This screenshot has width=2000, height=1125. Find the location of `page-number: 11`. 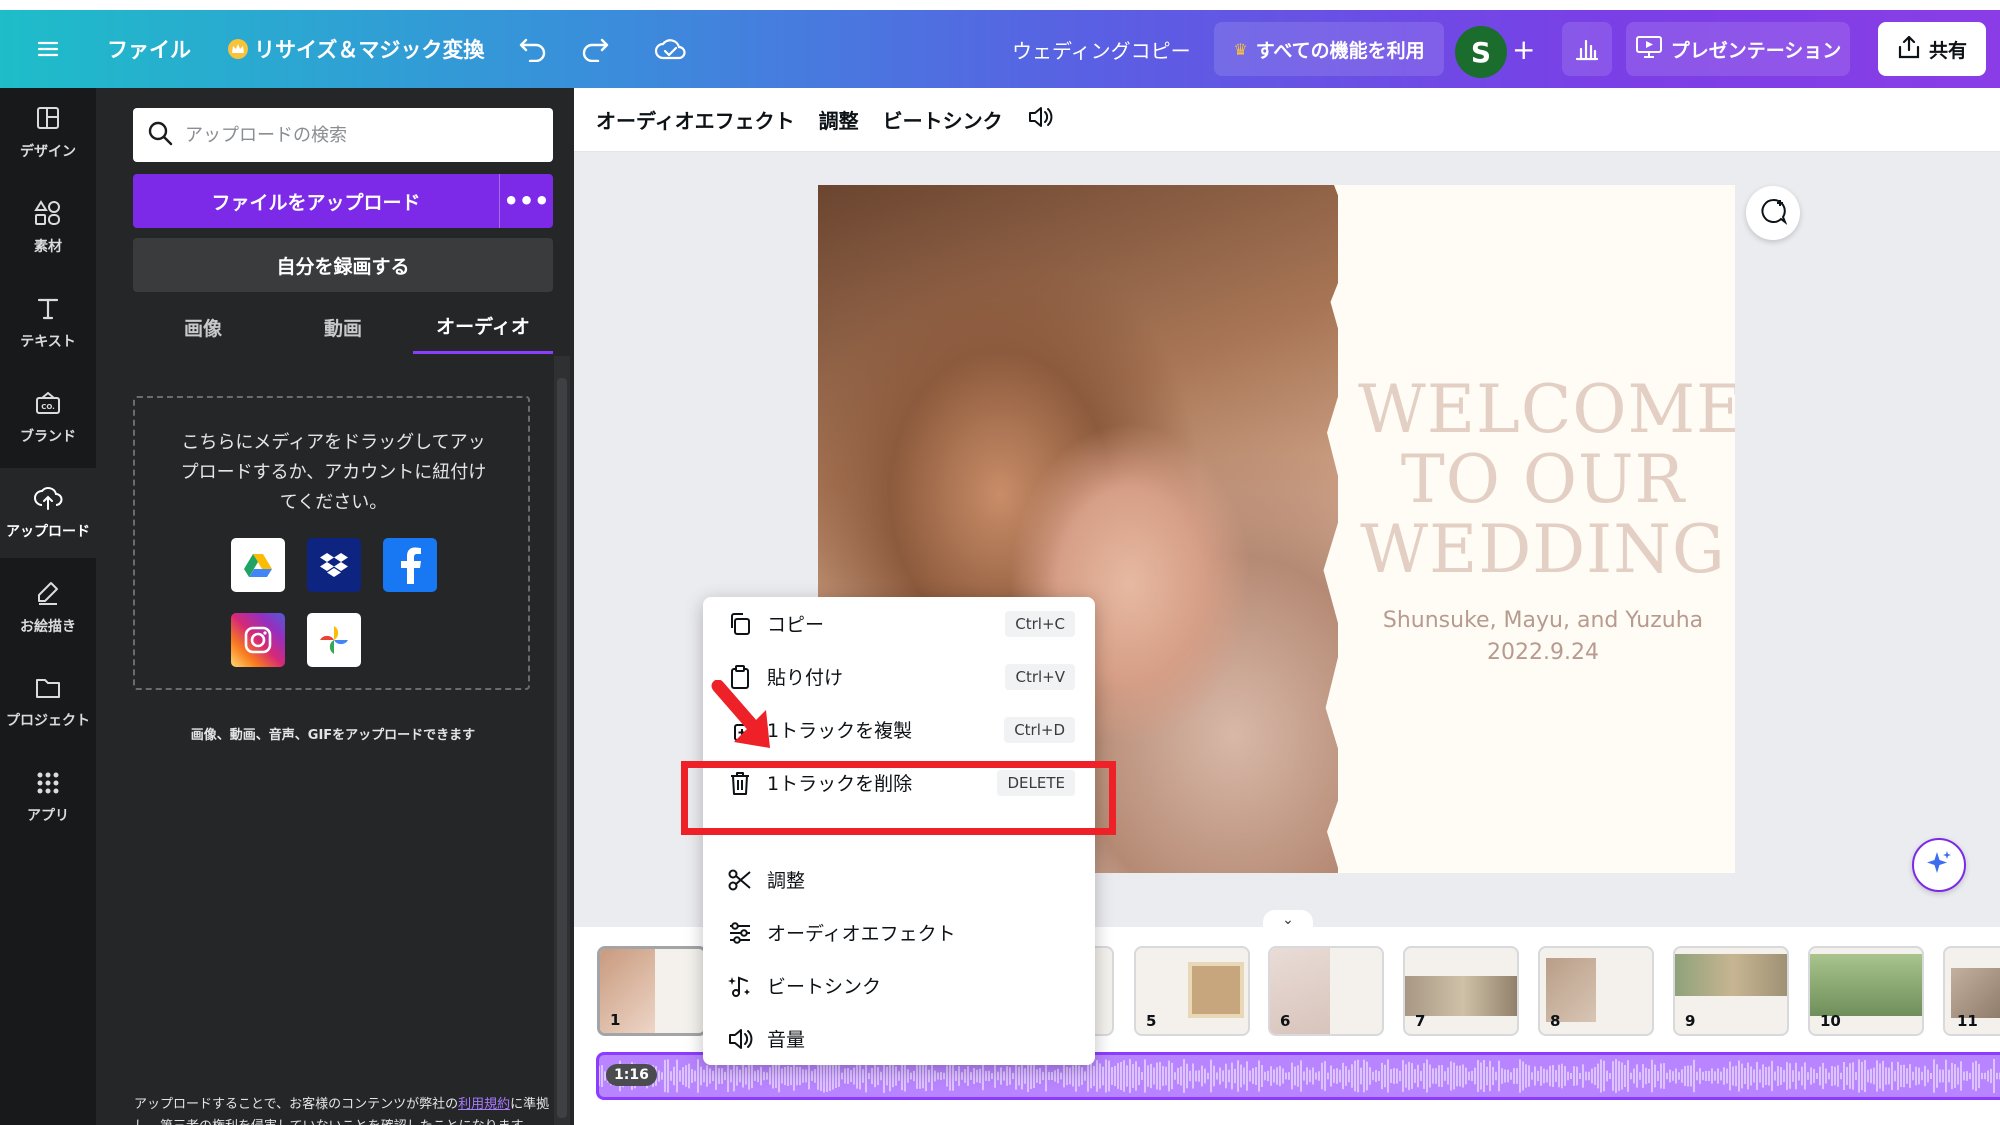

page-number: 11 is located at coordinates (1967, 1021).